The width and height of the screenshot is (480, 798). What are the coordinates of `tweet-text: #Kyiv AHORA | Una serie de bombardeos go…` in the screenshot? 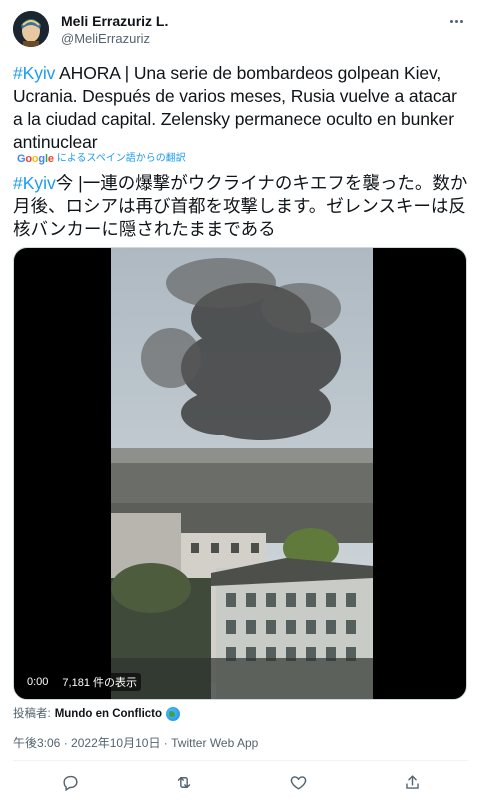 It's located at (242, 108).